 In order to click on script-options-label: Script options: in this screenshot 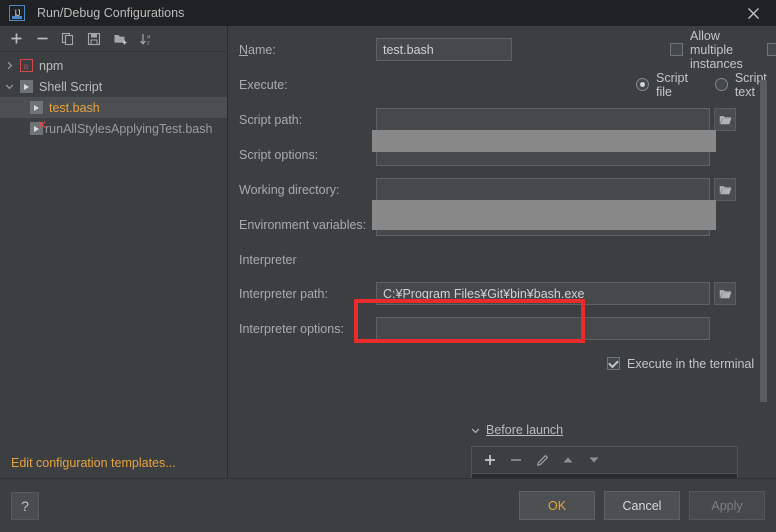, I will do `click(279, 154)`.